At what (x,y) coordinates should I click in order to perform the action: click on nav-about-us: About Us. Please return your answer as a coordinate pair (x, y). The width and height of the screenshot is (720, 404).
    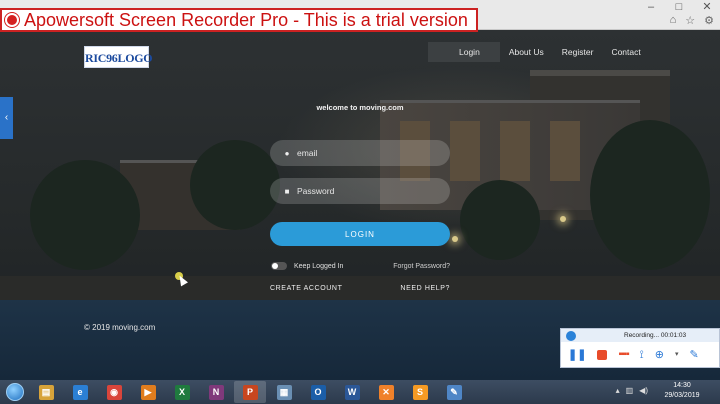
    Looking at the image, I should click on (526, 52).